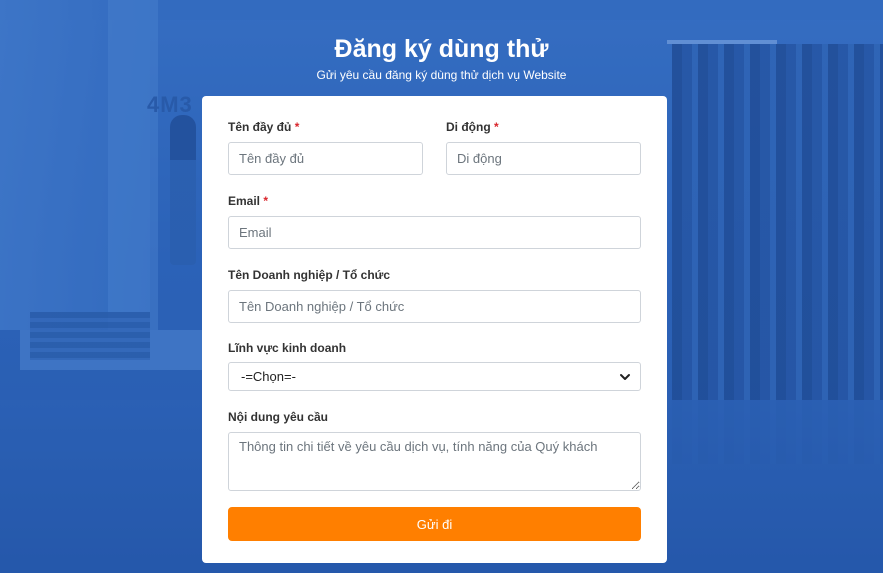 The height and width of the screenshot is (573, 883). I want to click on company-field: Tên Doanh nghiệp / Tổ chức, so click(434, 295).